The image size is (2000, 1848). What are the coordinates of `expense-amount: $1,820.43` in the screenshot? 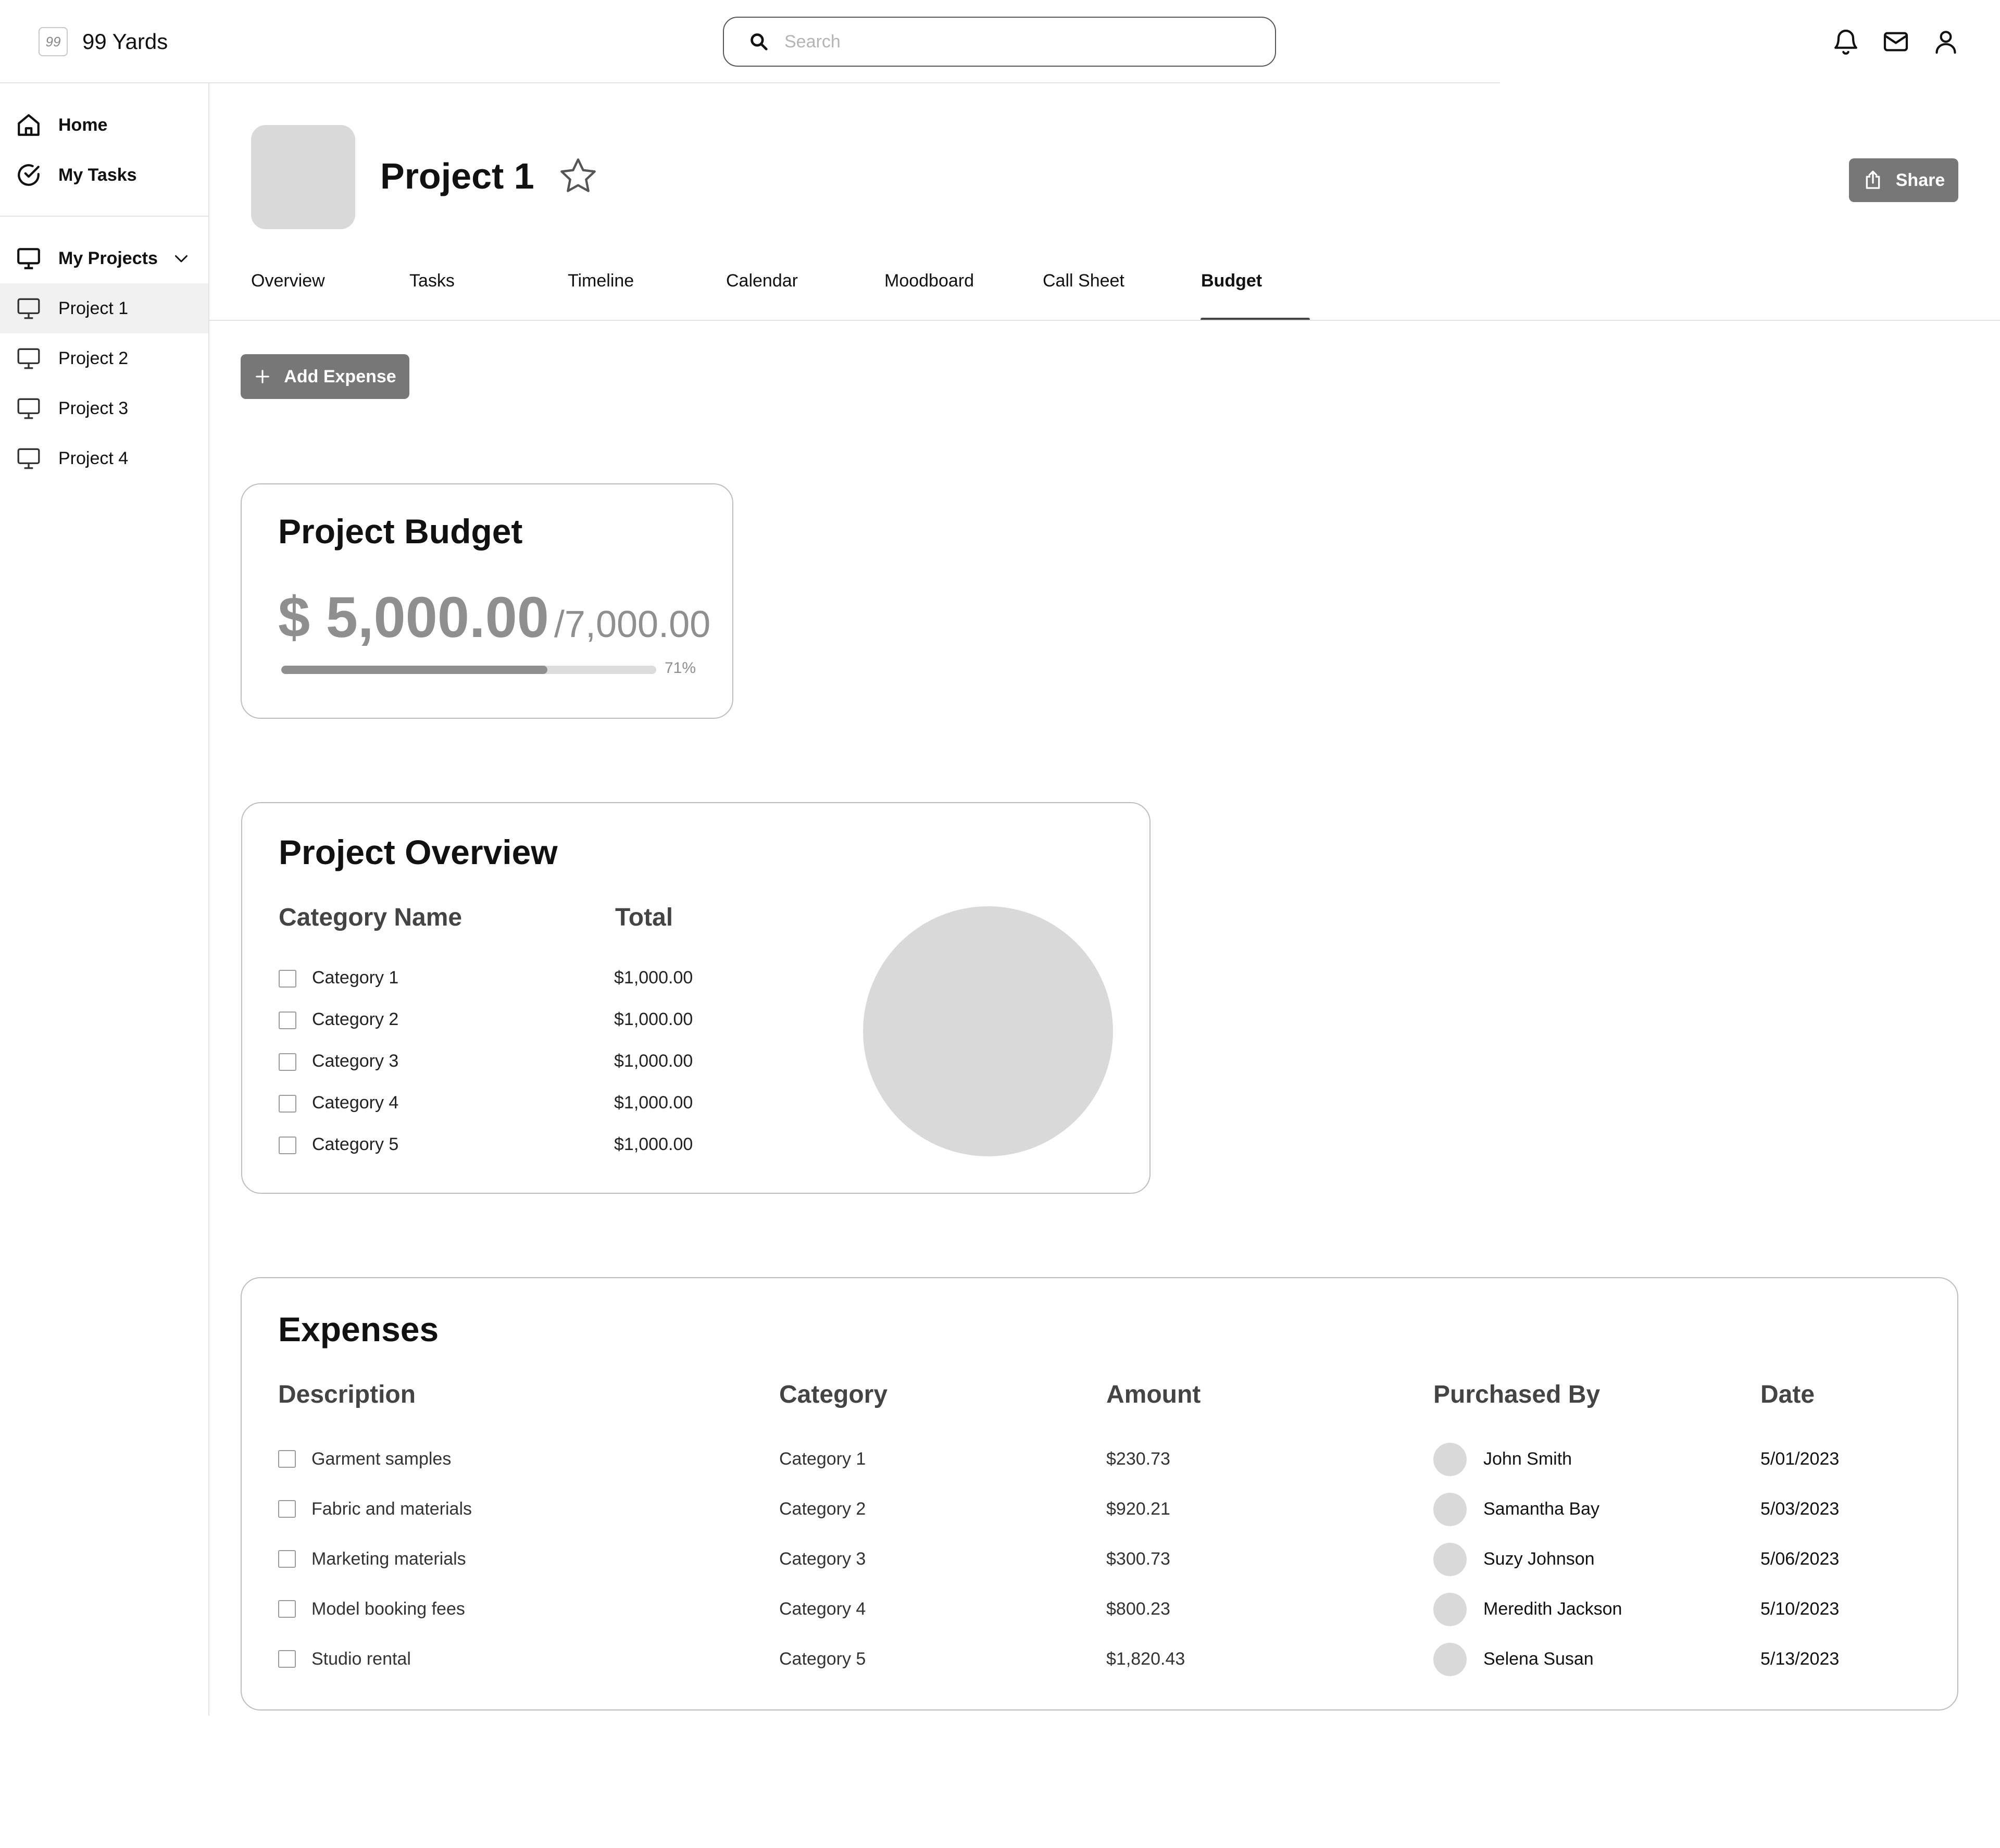 It's located at (1146, 1659).